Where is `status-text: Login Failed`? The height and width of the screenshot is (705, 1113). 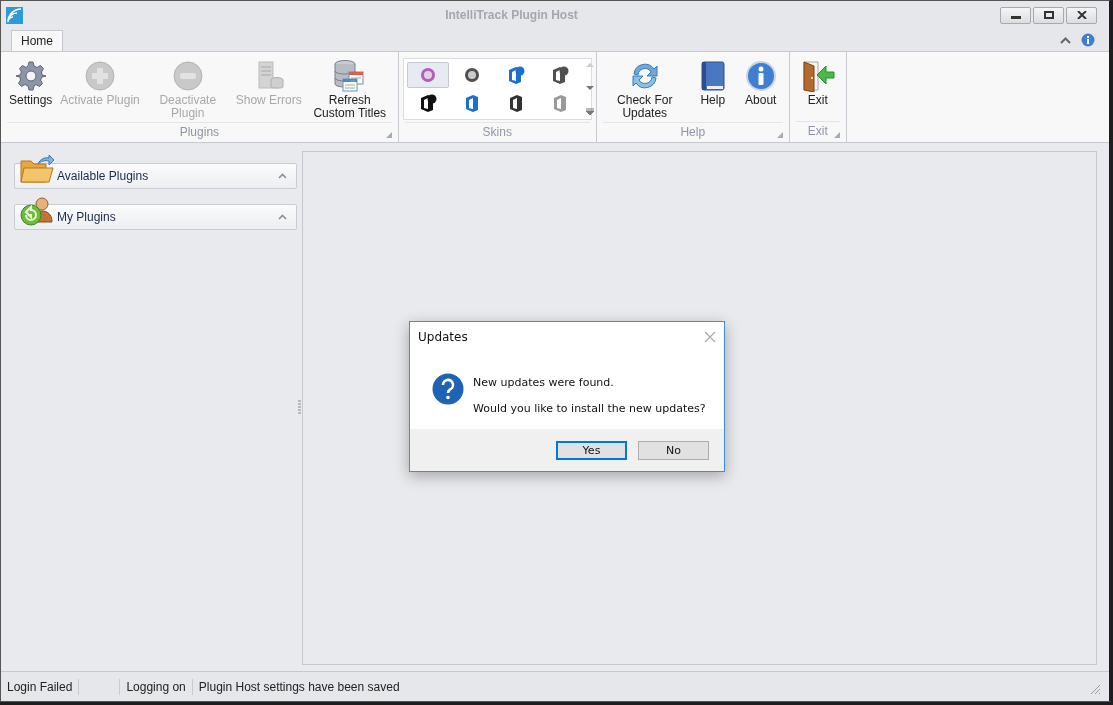
status-text: Login Failed is located at coordinates (40, 686).